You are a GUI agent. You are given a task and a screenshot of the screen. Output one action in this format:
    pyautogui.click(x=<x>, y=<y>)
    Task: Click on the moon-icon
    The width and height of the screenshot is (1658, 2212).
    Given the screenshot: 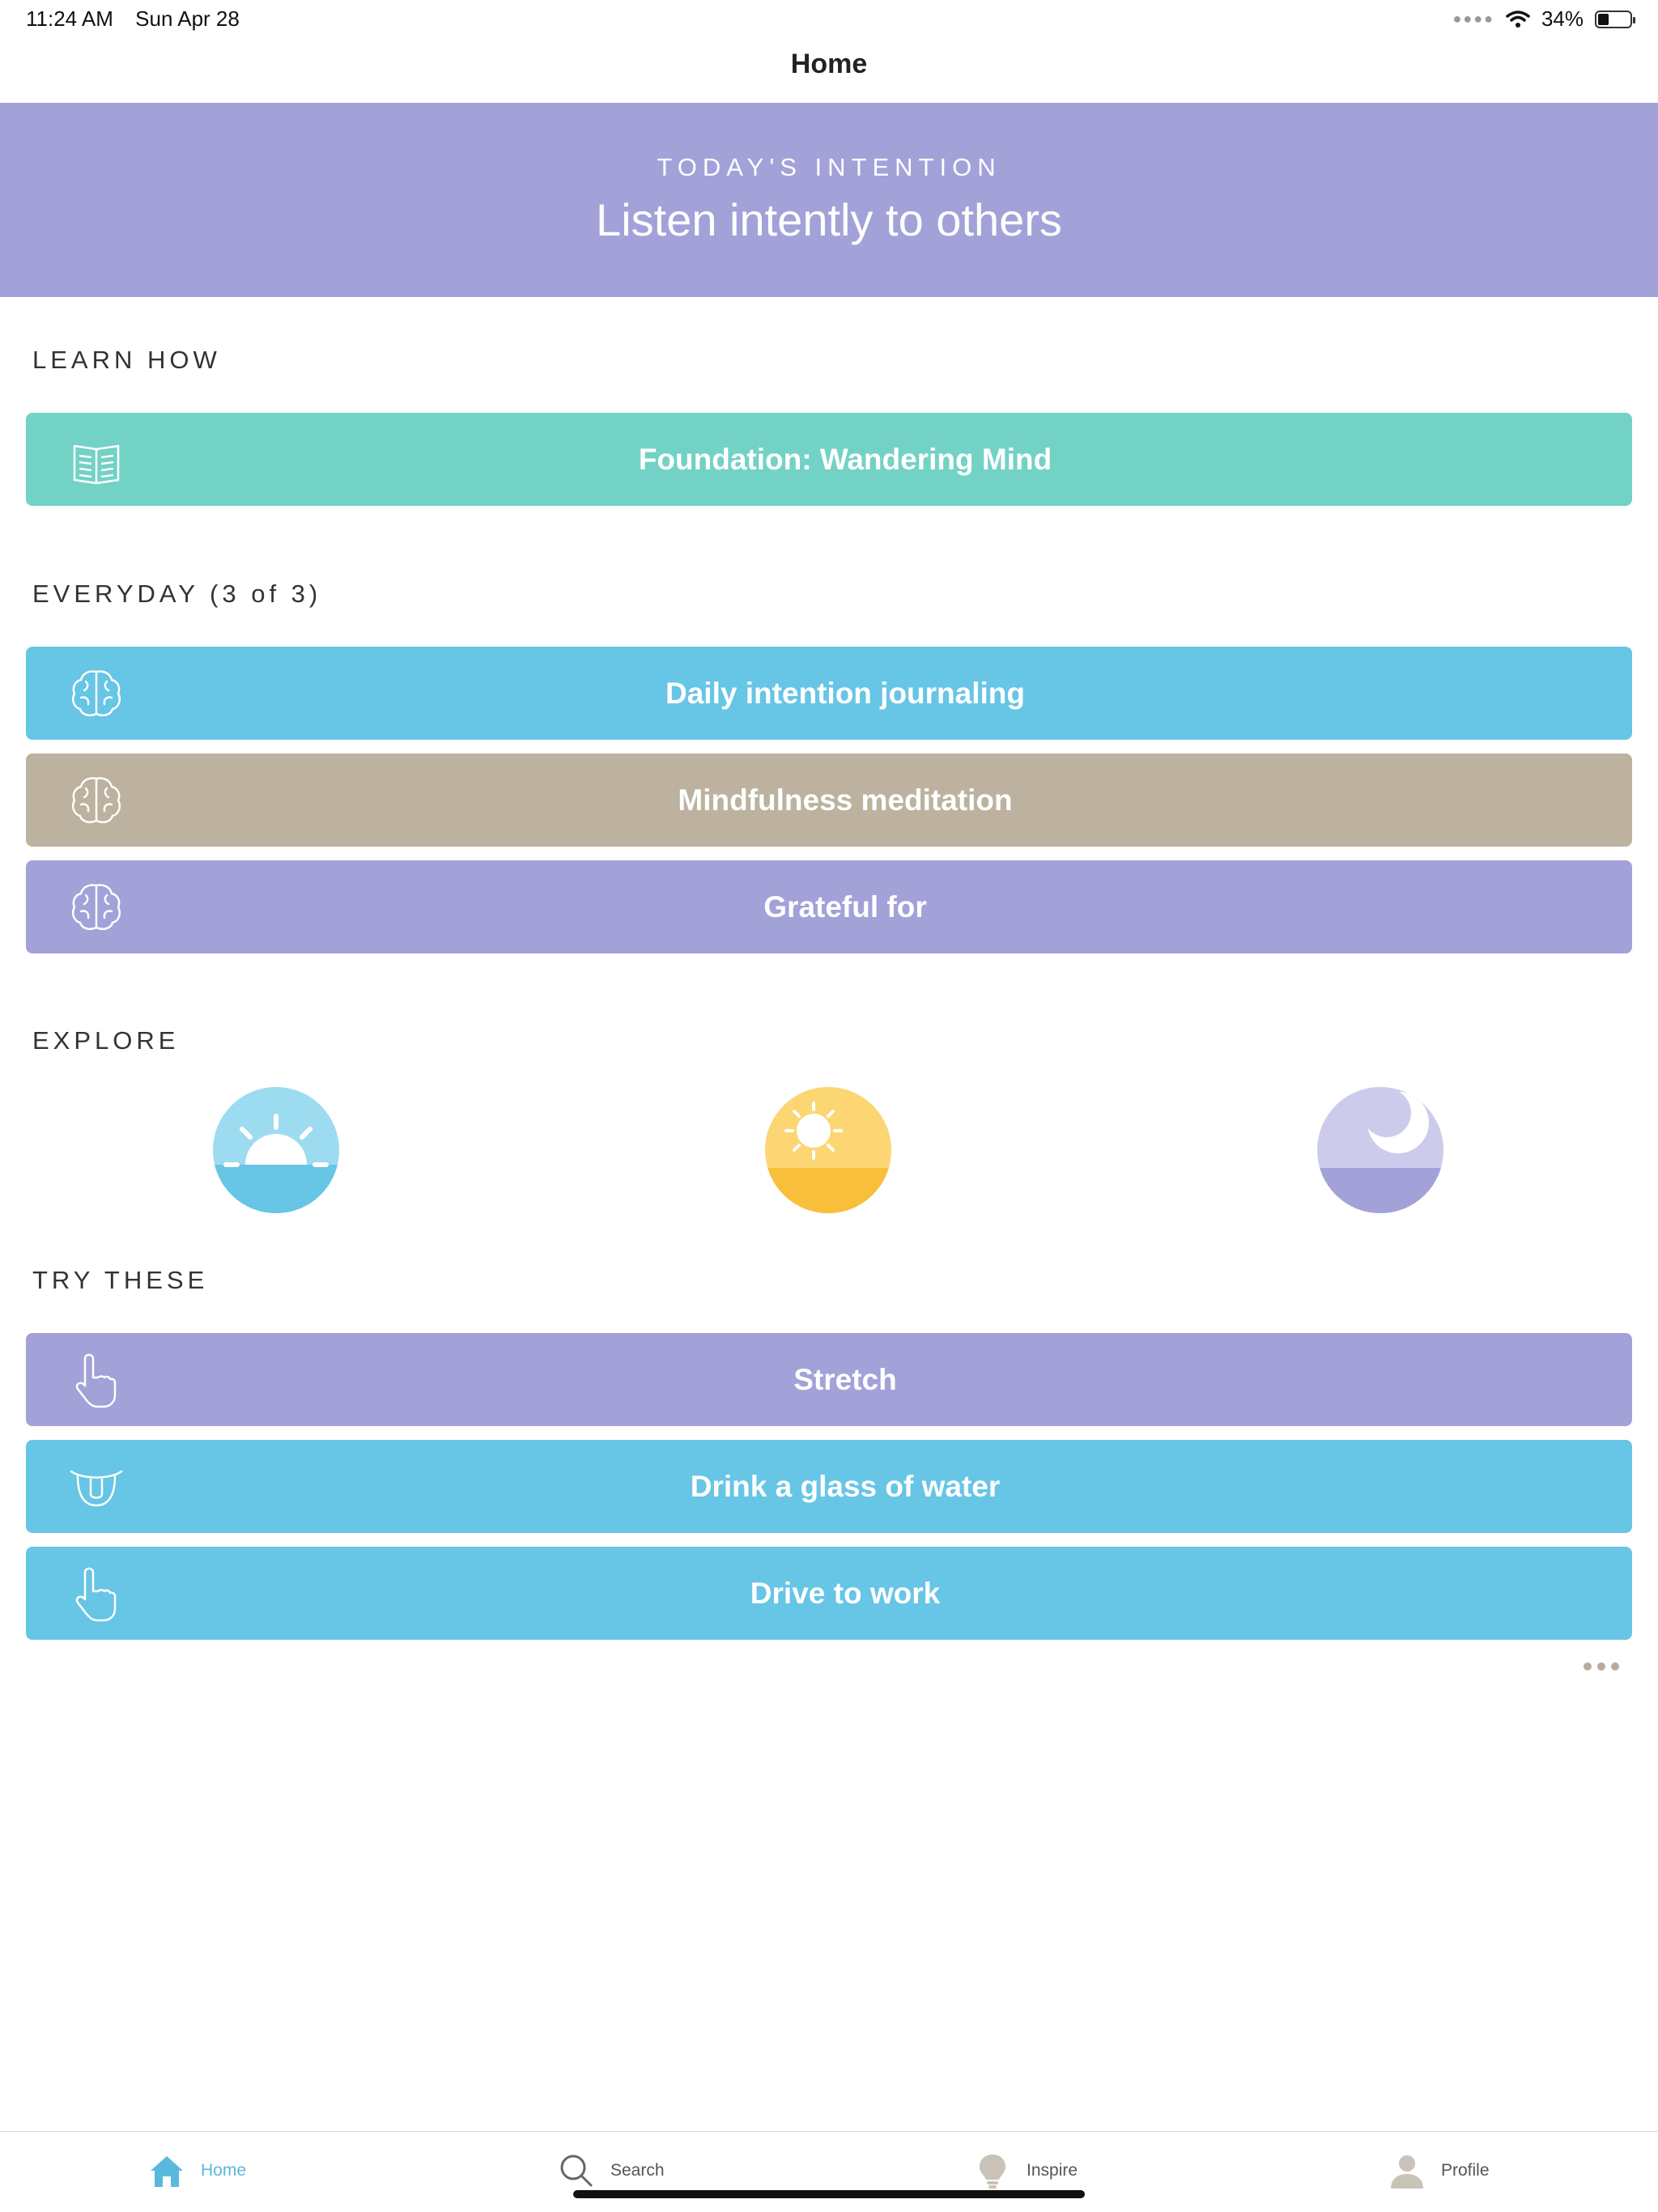 What is the action you would take?
    pyautogui.click(x=1380, y=1150)
    